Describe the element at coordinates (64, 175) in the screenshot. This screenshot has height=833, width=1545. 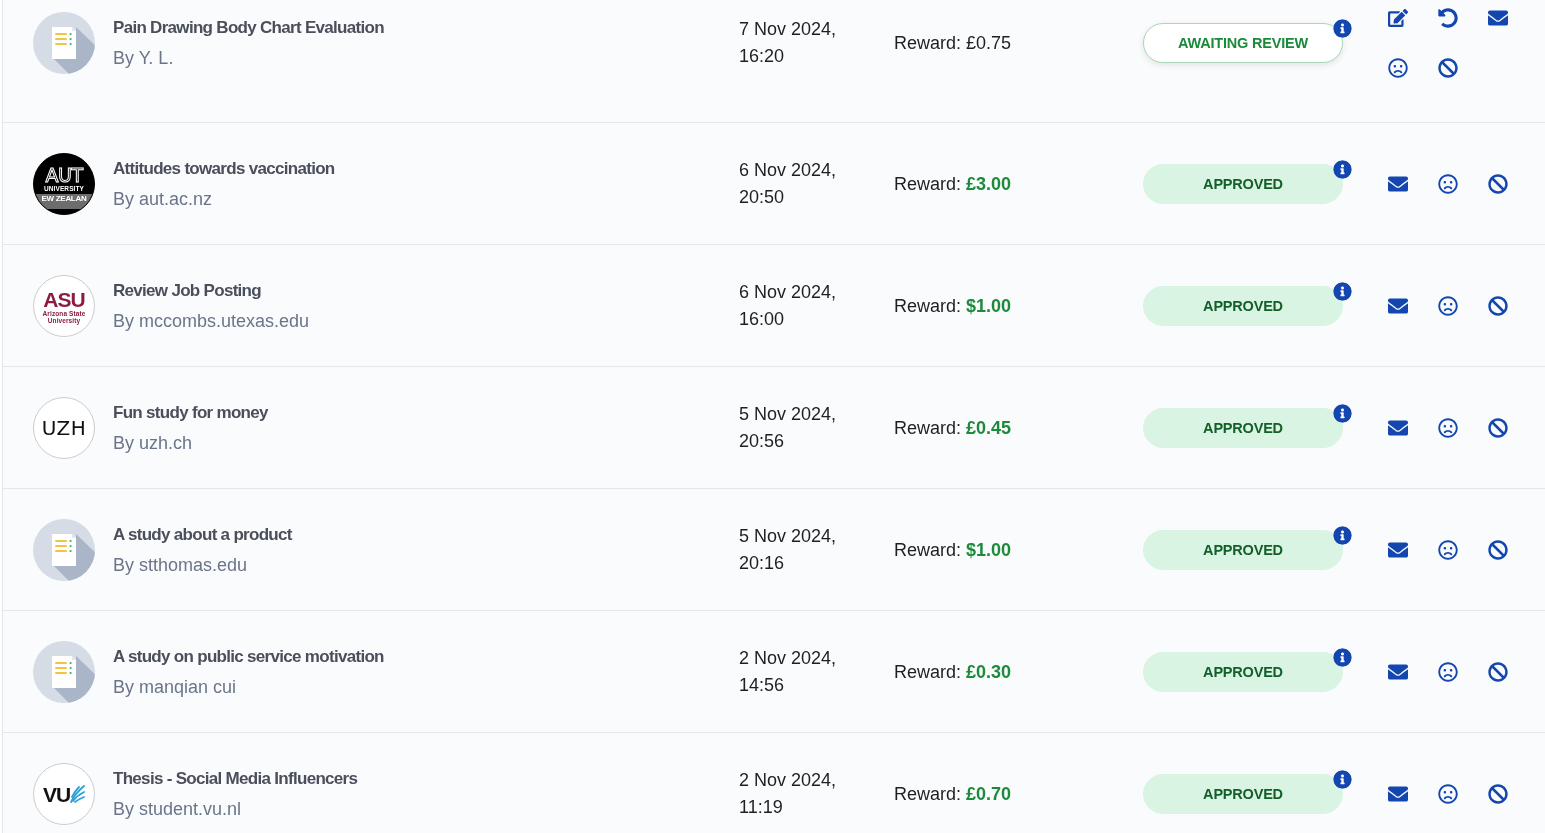
I see `logo-text: AUT` at that location.